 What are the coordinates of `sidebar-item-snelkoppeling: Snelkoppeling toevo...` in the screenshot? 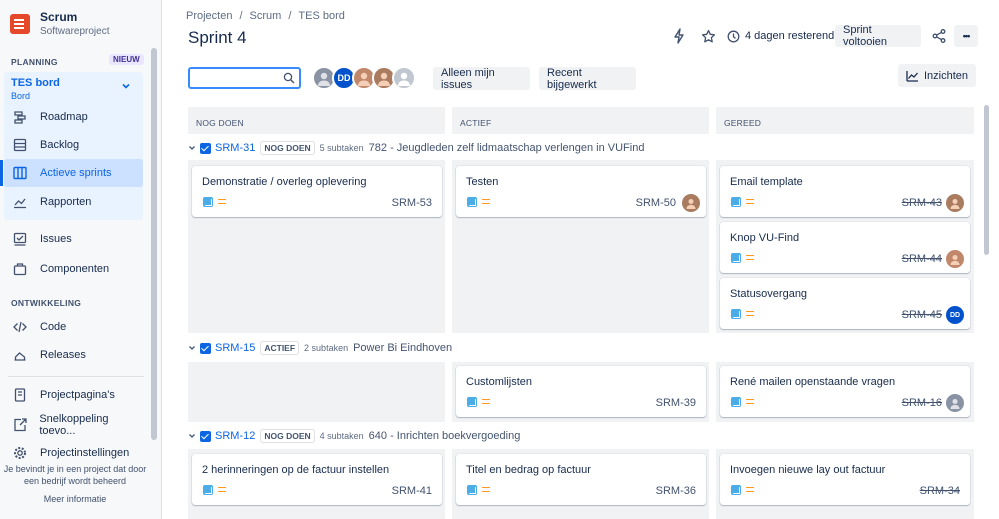 It's located at (73, 425).